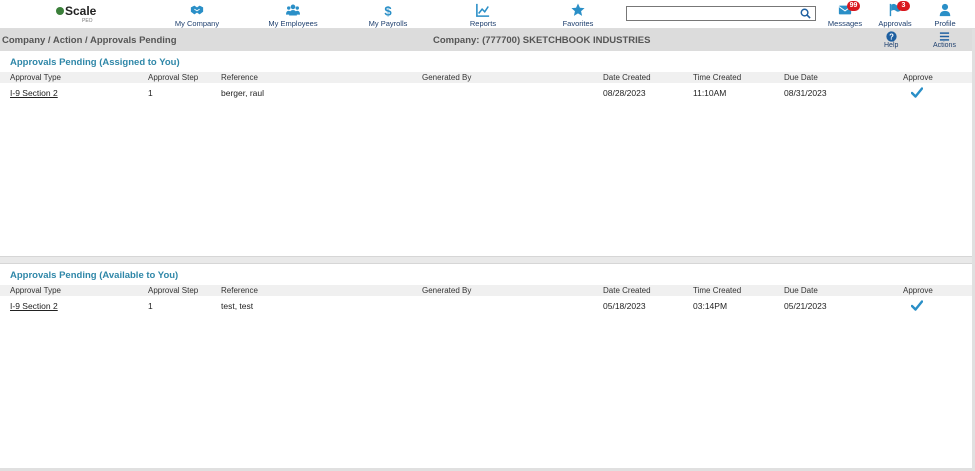 This screenshot has width=975, height=471. I want to click on nav-my-employees-label: My Employees, so click(293, 23).